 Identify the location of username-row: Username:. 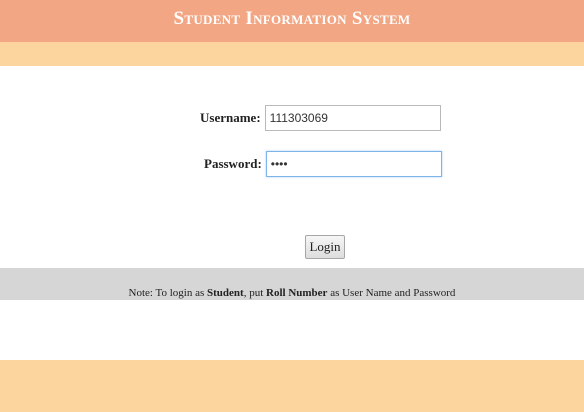
(320, 118).